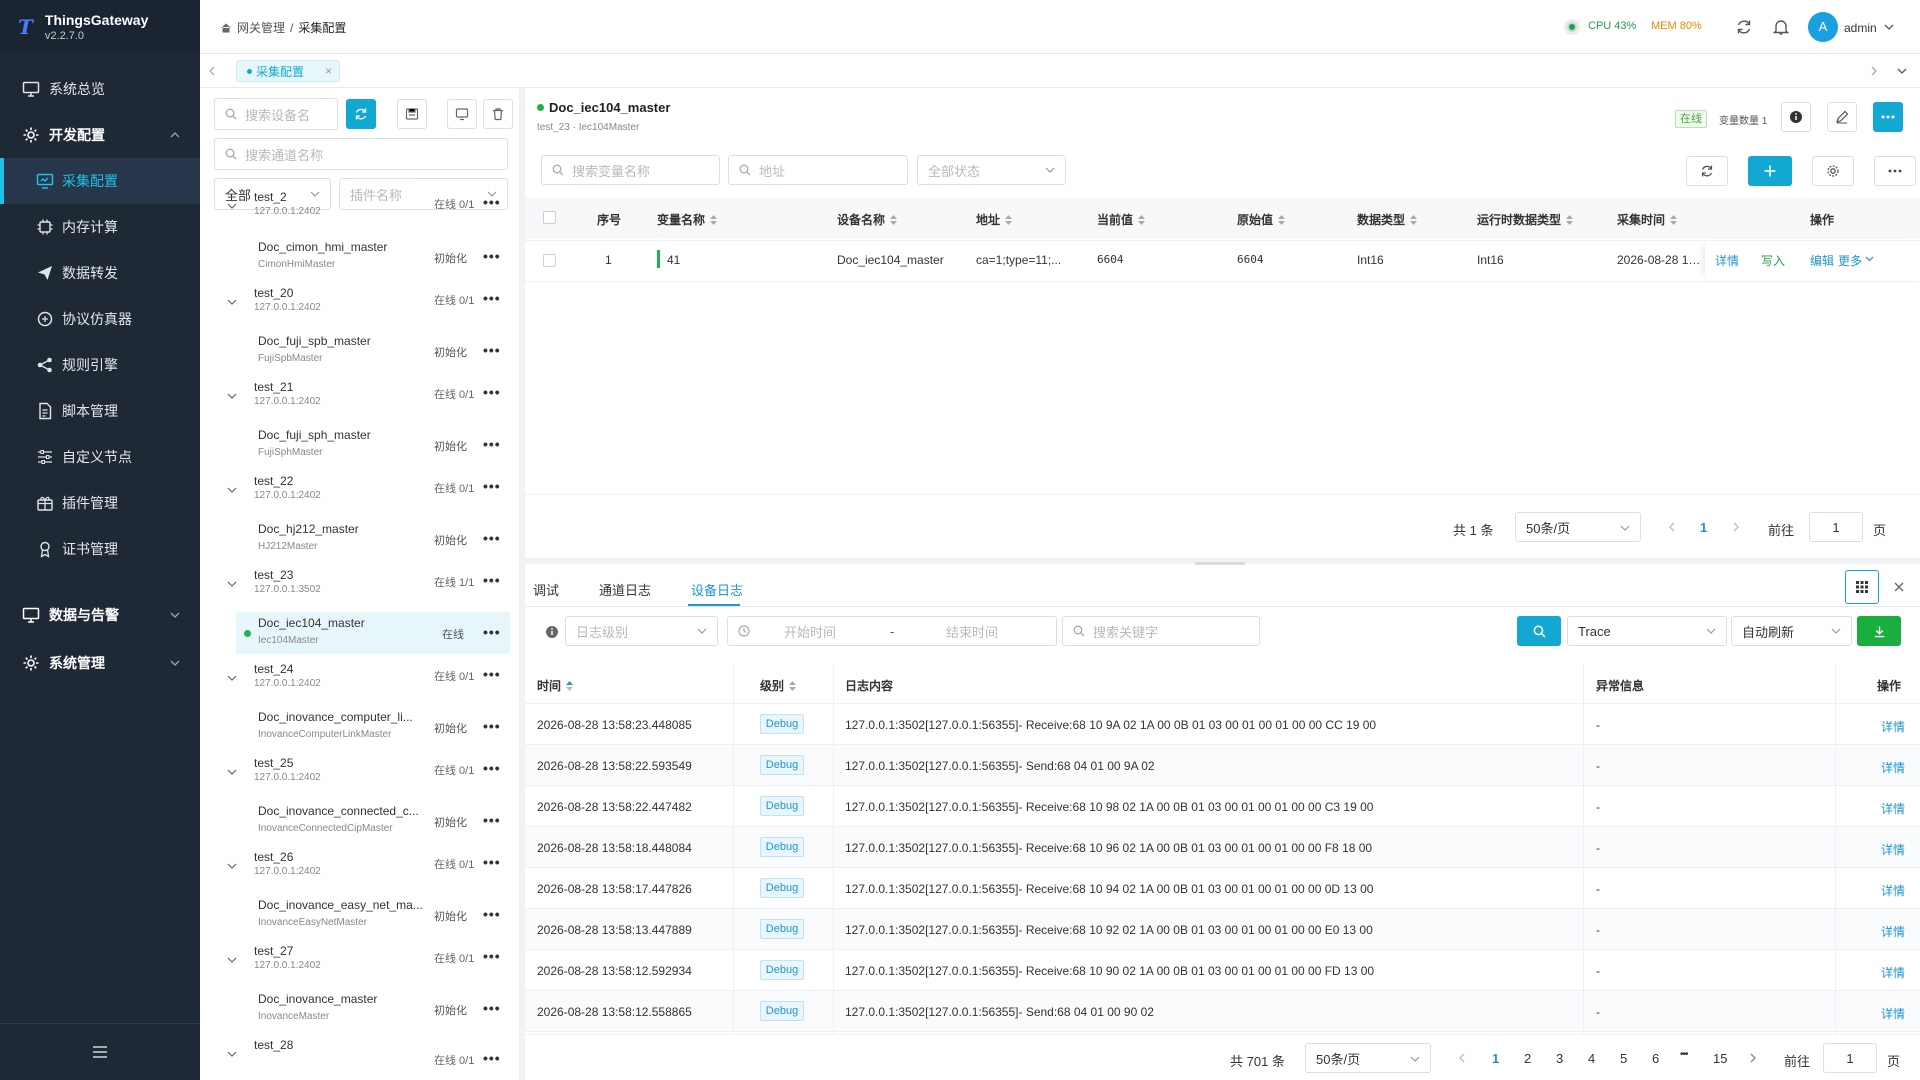 Image resolution: width=1920 pixels, height=1080 pixels. I want to click on sidebar-item-system-manage: 系统管理, so click(100, 663).